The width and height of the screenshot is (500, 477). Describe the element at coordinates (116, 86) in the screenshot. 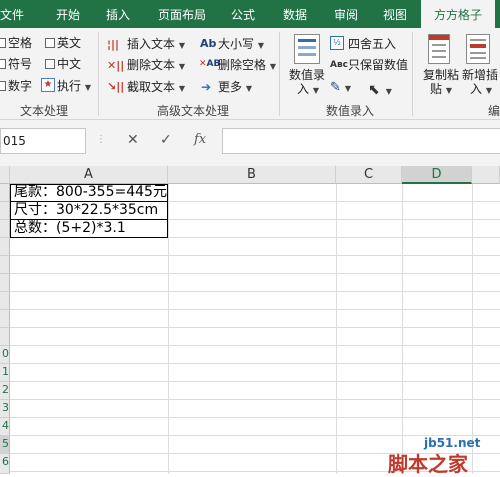

I see `extract-text-icon: ↘||` at that location.